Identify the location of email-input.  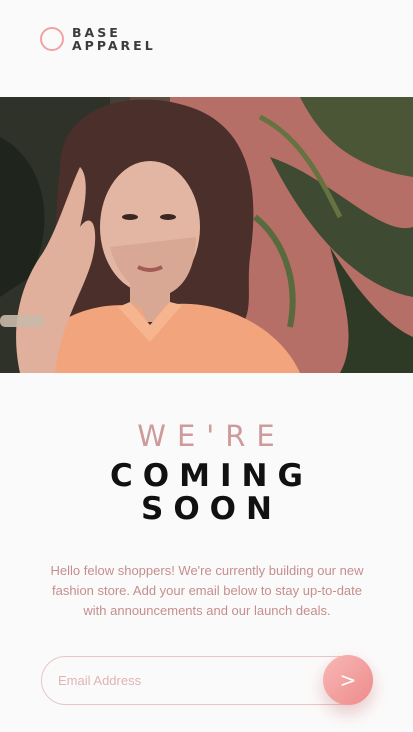
(188, 680).